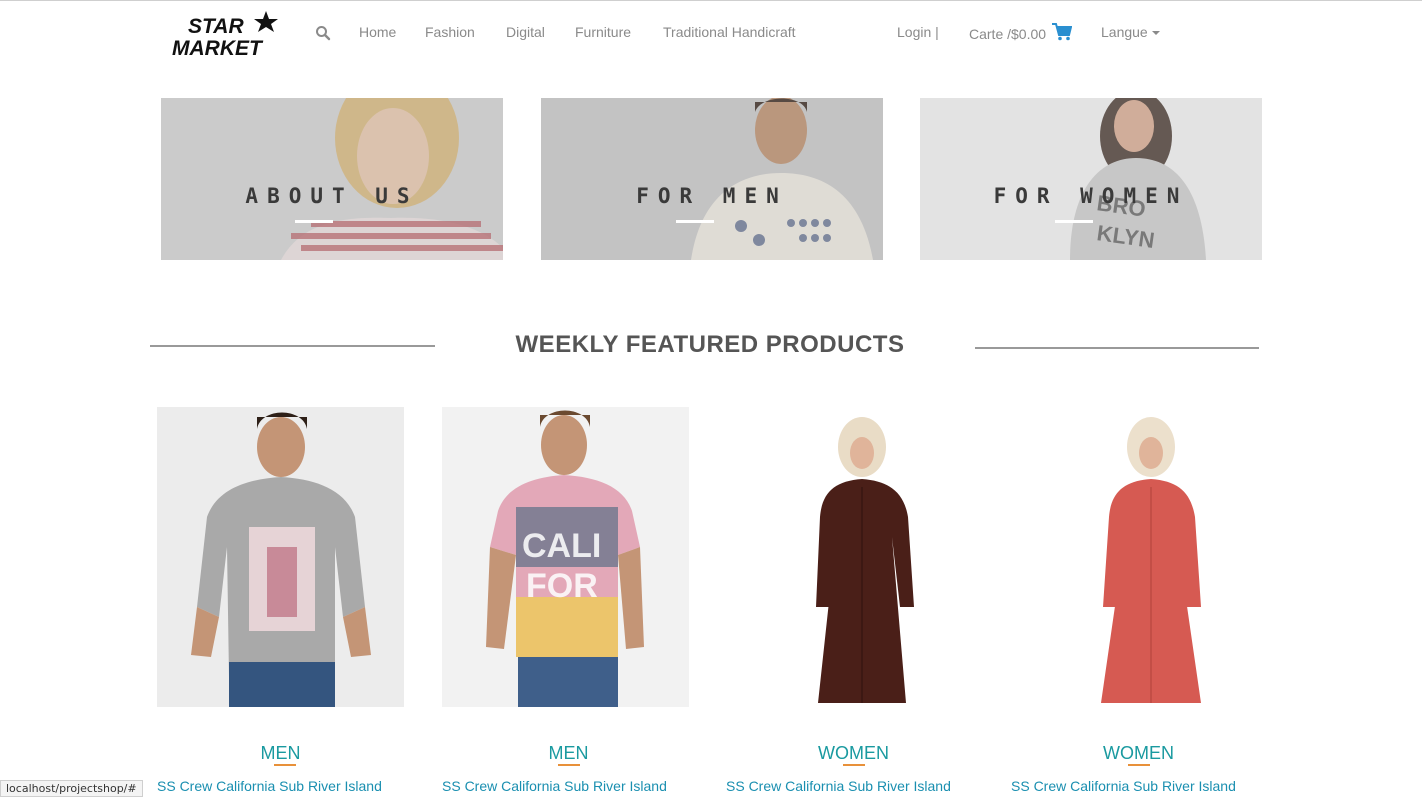 The width and height of the screenshot is (1422, 797). I want to click on banner-about-us-underline, so click(314, 221).